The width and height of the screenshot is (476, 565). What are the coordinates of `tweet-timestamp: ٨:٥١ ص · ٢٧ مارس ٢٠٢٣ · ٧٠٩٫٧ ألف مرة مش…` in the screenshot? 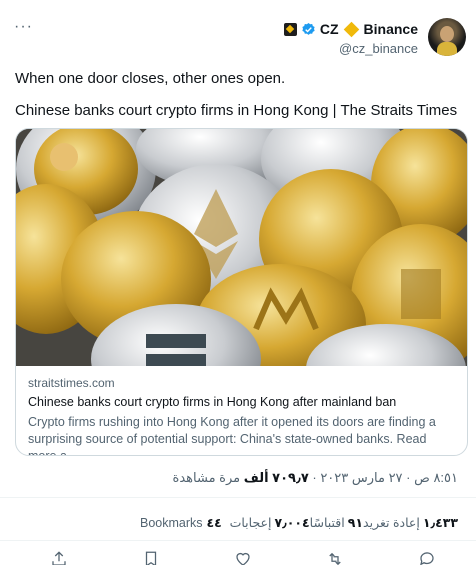 It's located at (315, 477).